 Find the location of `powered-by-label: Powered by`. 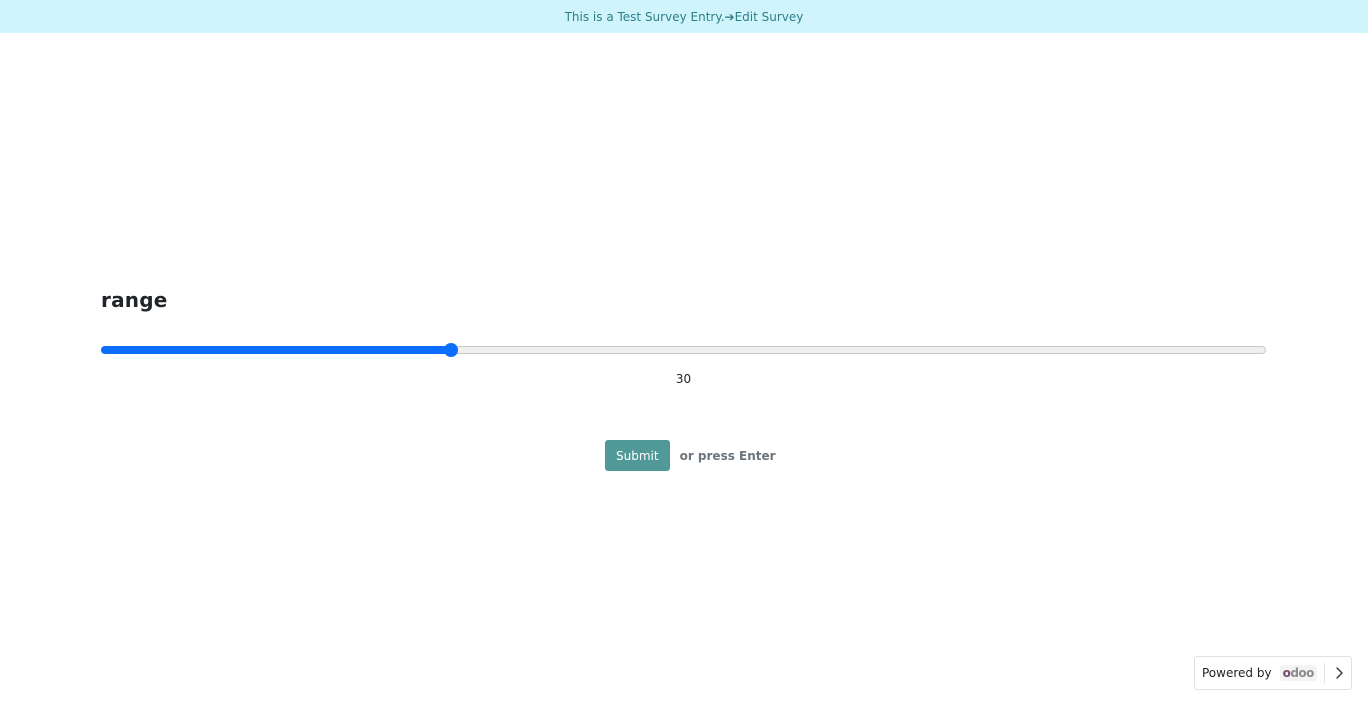

powered-by-label: Powered by is located at coordinates (1237, 673).